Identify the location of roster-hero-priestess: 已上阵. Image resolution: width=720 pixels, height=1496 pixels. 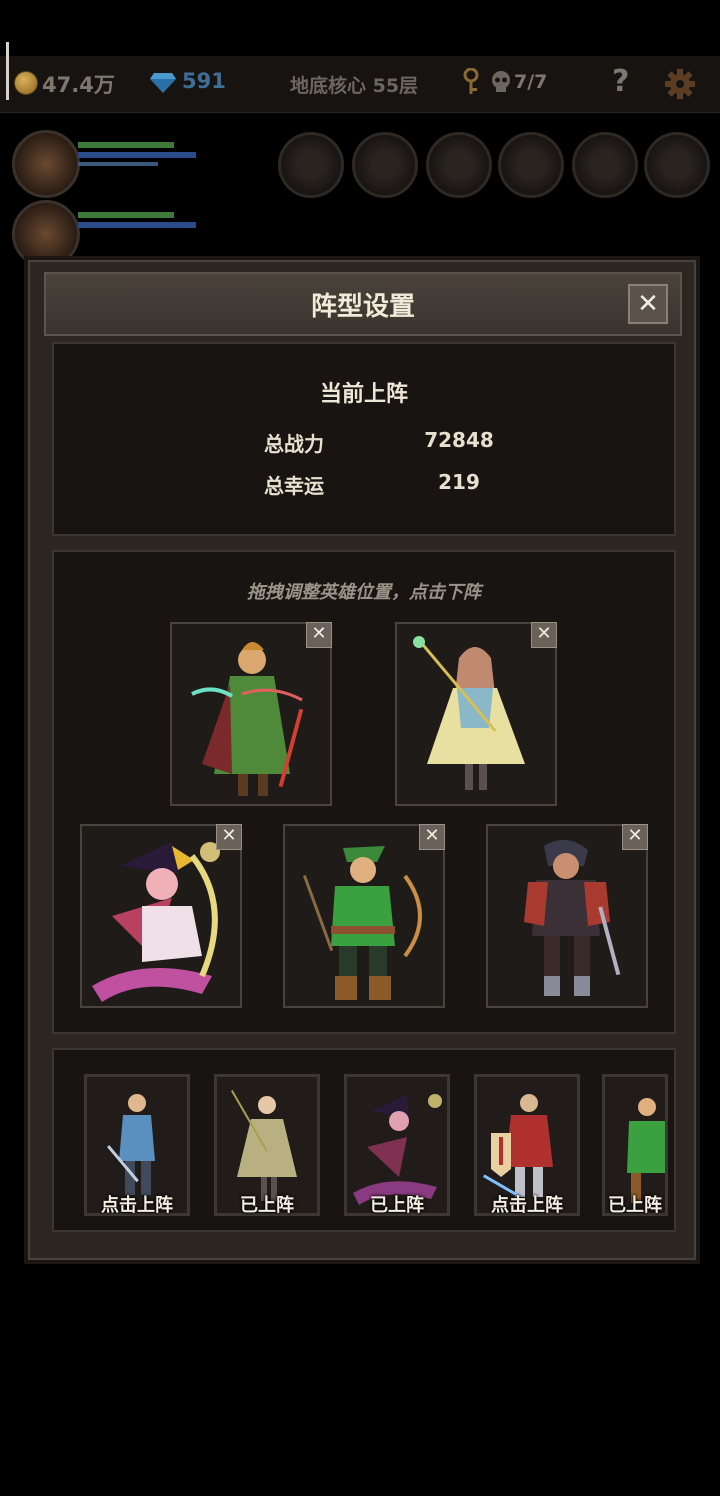
(267, 1145).